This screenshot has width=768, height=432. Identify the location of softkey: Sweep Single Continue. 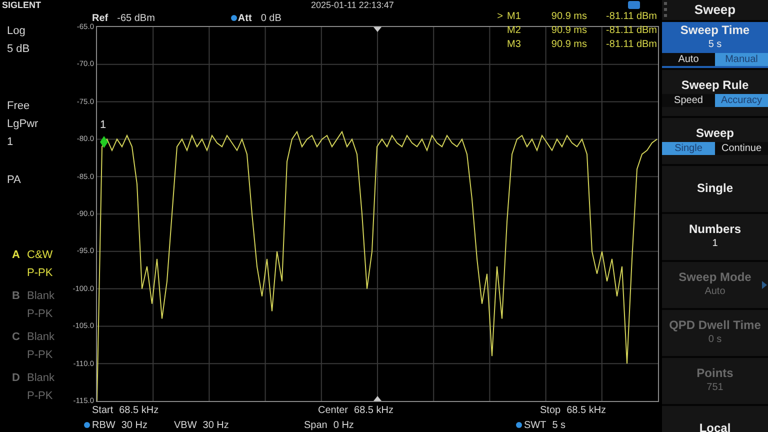
(715, 141).